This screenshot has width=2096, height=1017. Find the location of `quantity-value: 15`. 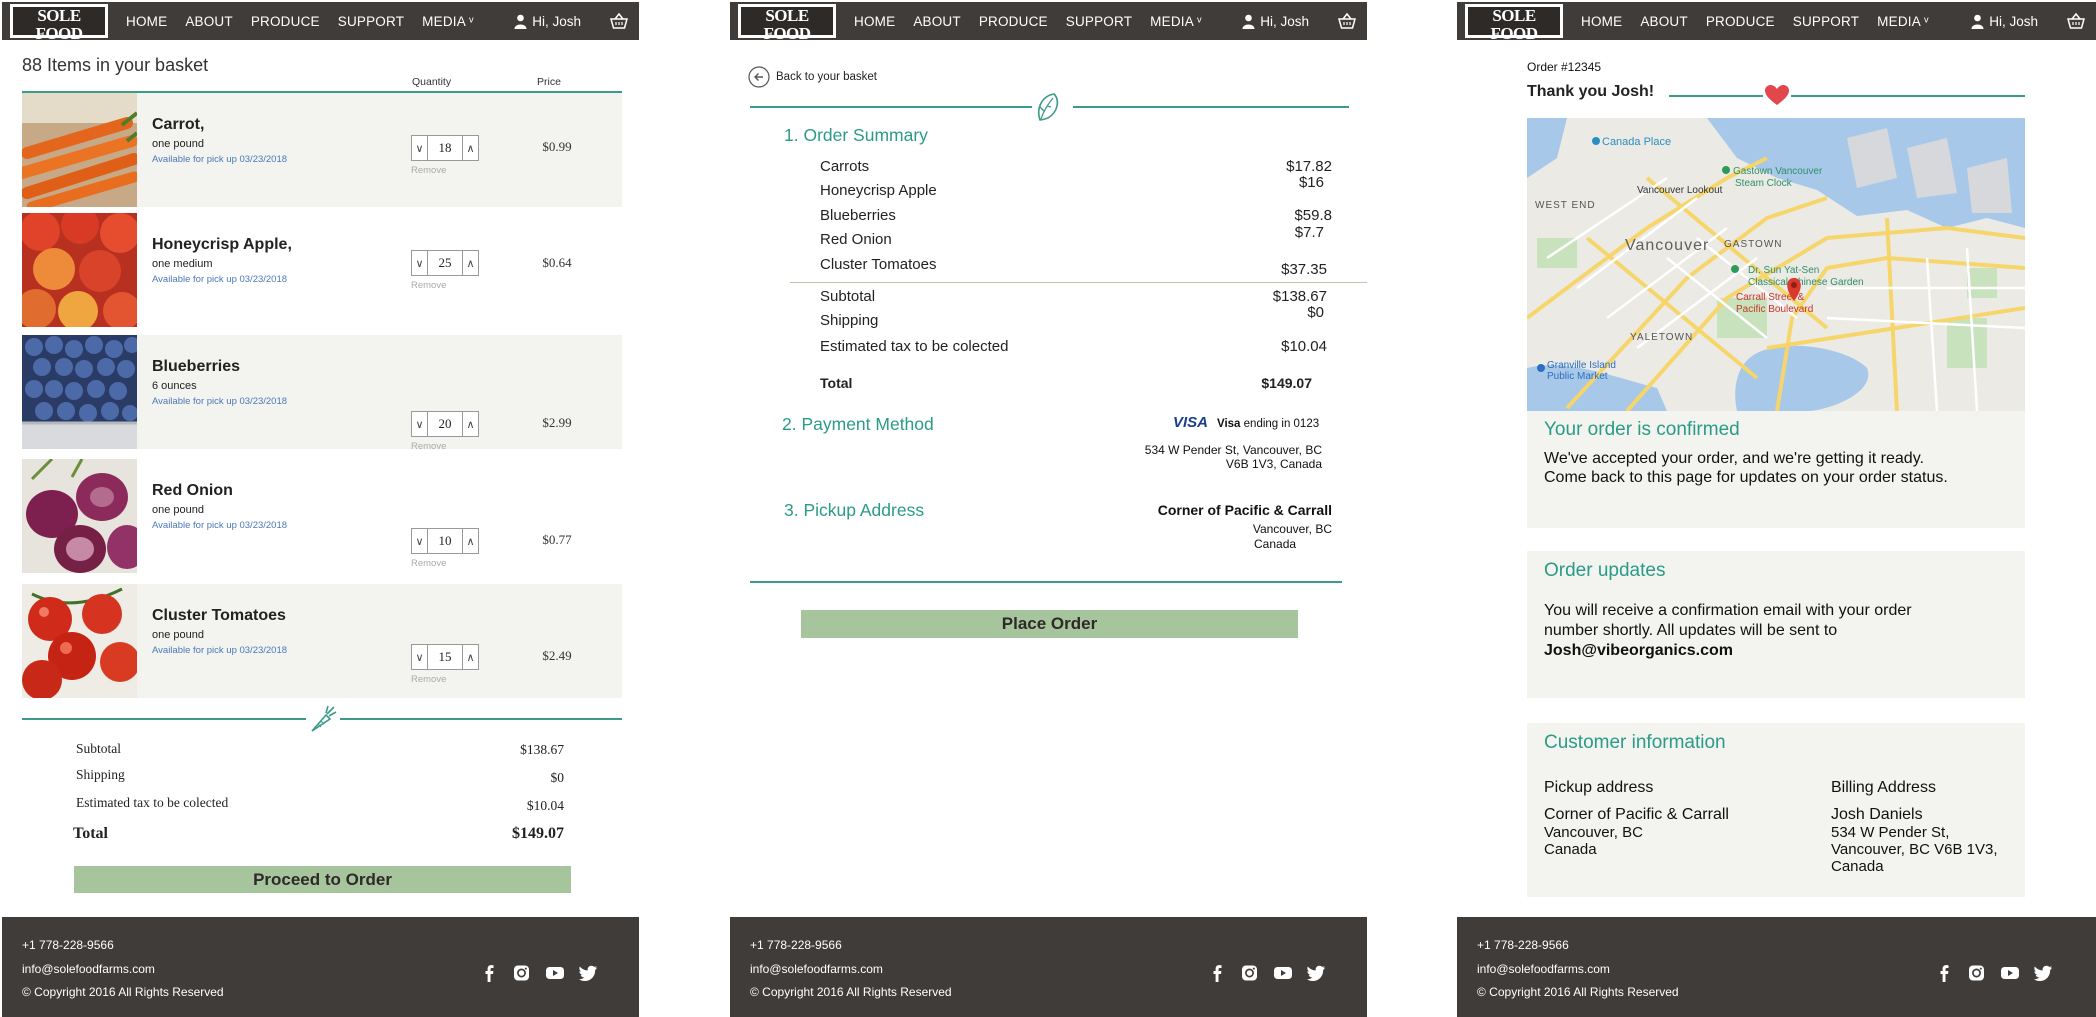

quantity-value: 15 is located at coordinates (445, 657).